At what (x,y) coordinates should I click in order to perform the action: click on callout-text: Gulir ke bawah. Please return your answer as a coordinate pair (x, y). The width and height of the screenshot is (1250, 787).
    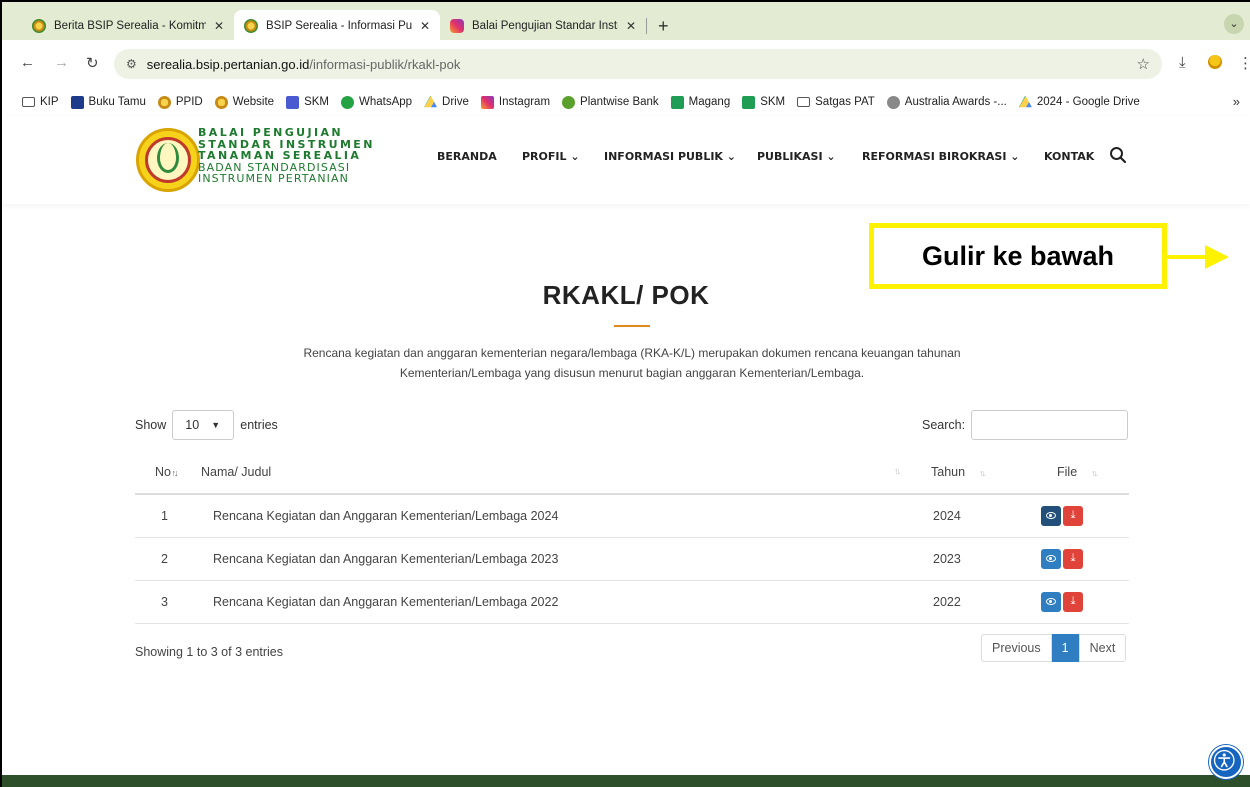
    Looking at the image, I should click on (1018, 255).